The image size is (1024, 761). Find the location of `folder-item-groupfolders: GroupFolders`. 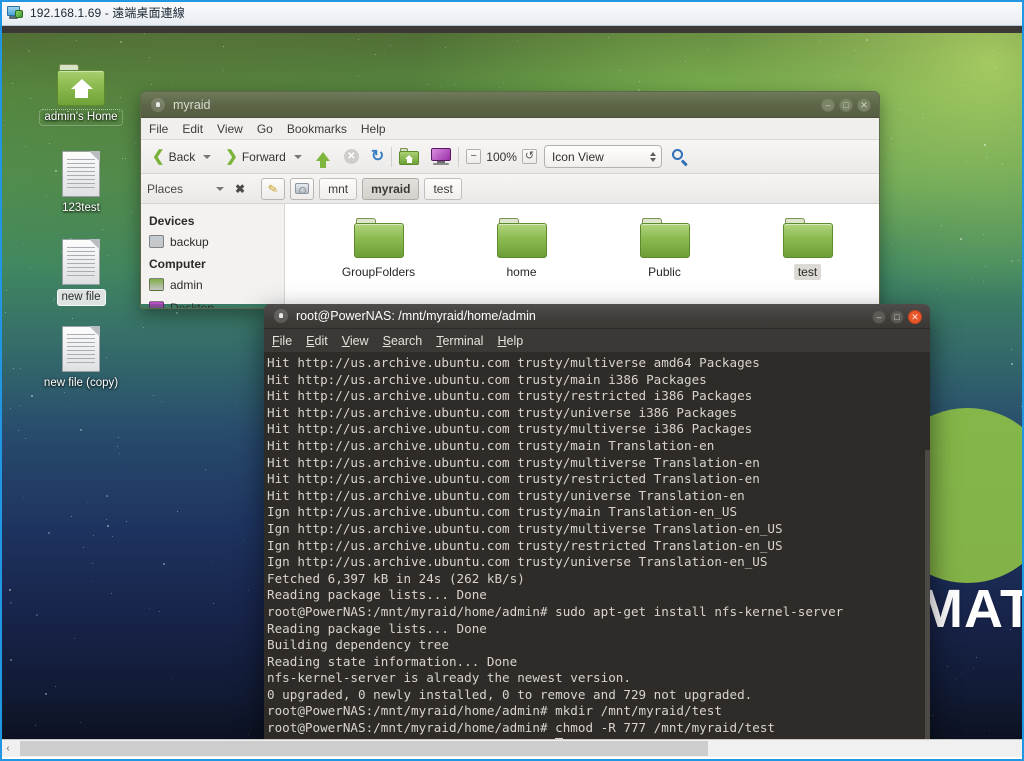

folder-item-groupfolders: GroupFolders is located at coordinates (378, 249).